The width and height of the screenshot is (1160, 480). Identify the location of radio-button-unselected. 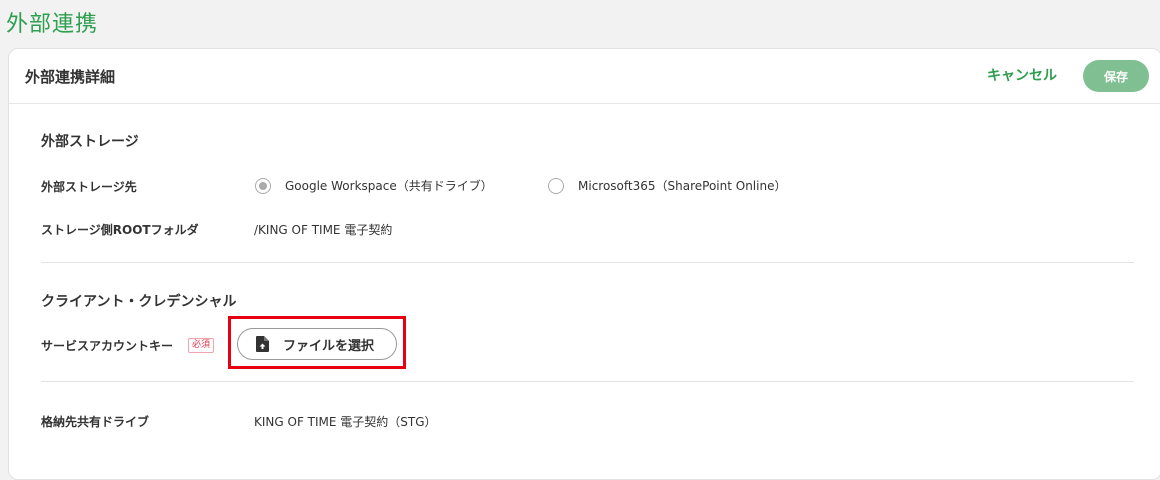
(556, 185).